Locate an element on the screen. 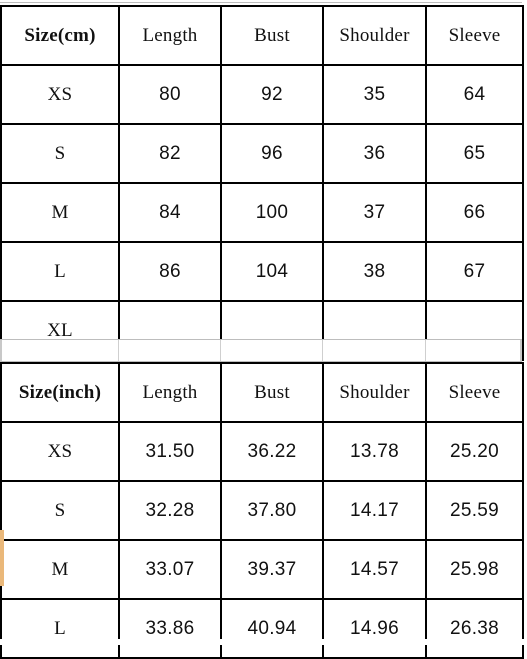 The height and width of the screenshot is (659, 527). table-row: L 33.86 40.94 14.96 26.38 is located at coordinates (262, 628).